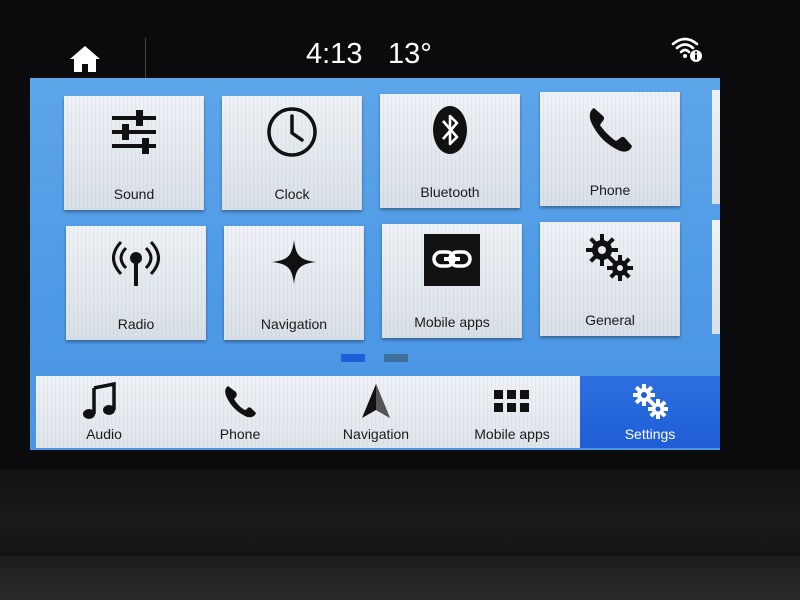 This screenshot has width=800, height=600. Describe the element at coordinates (410, 54) in the screenshot. I see `outside-temperature: 13°` at that location.